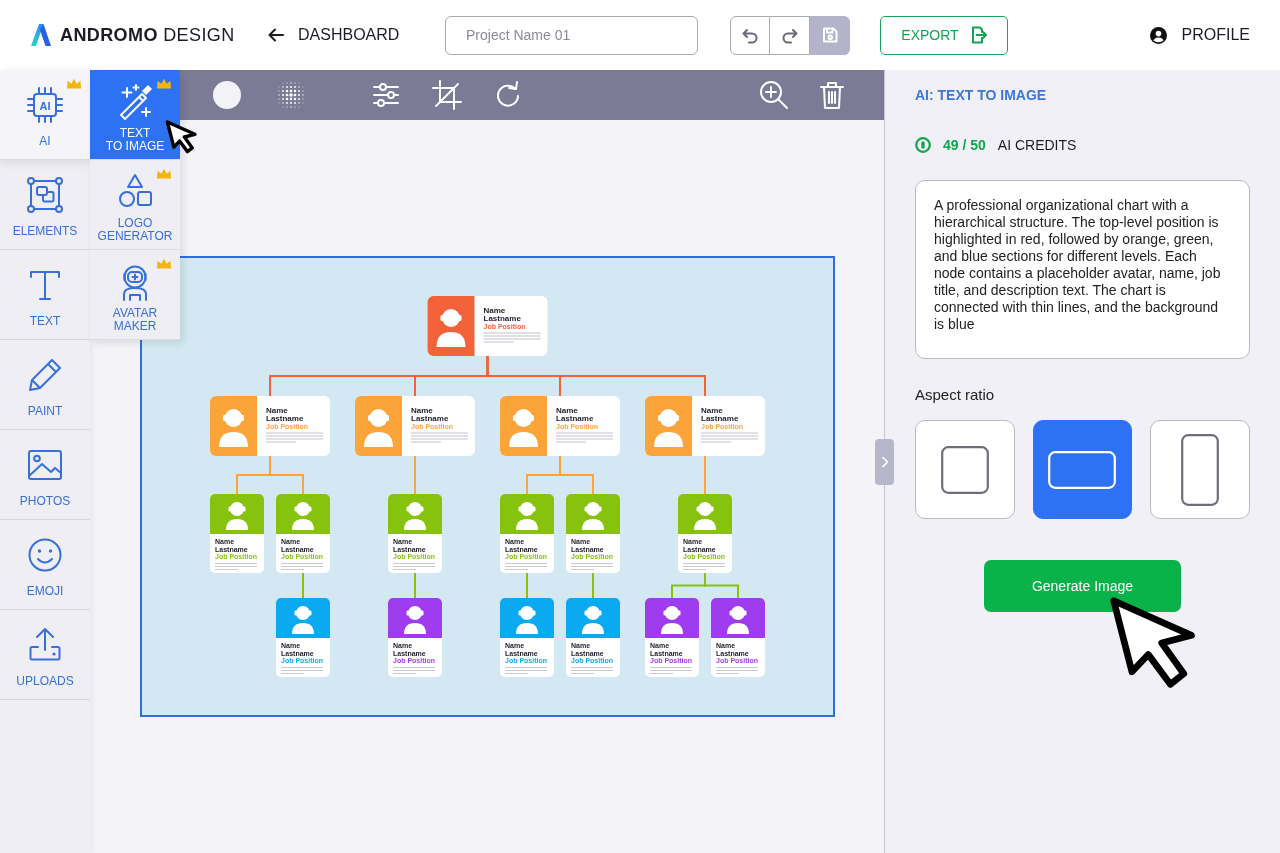 This screenshot has width=1280, height=853. I want to click on tall-rectangle-icon, so click(1200, 469).